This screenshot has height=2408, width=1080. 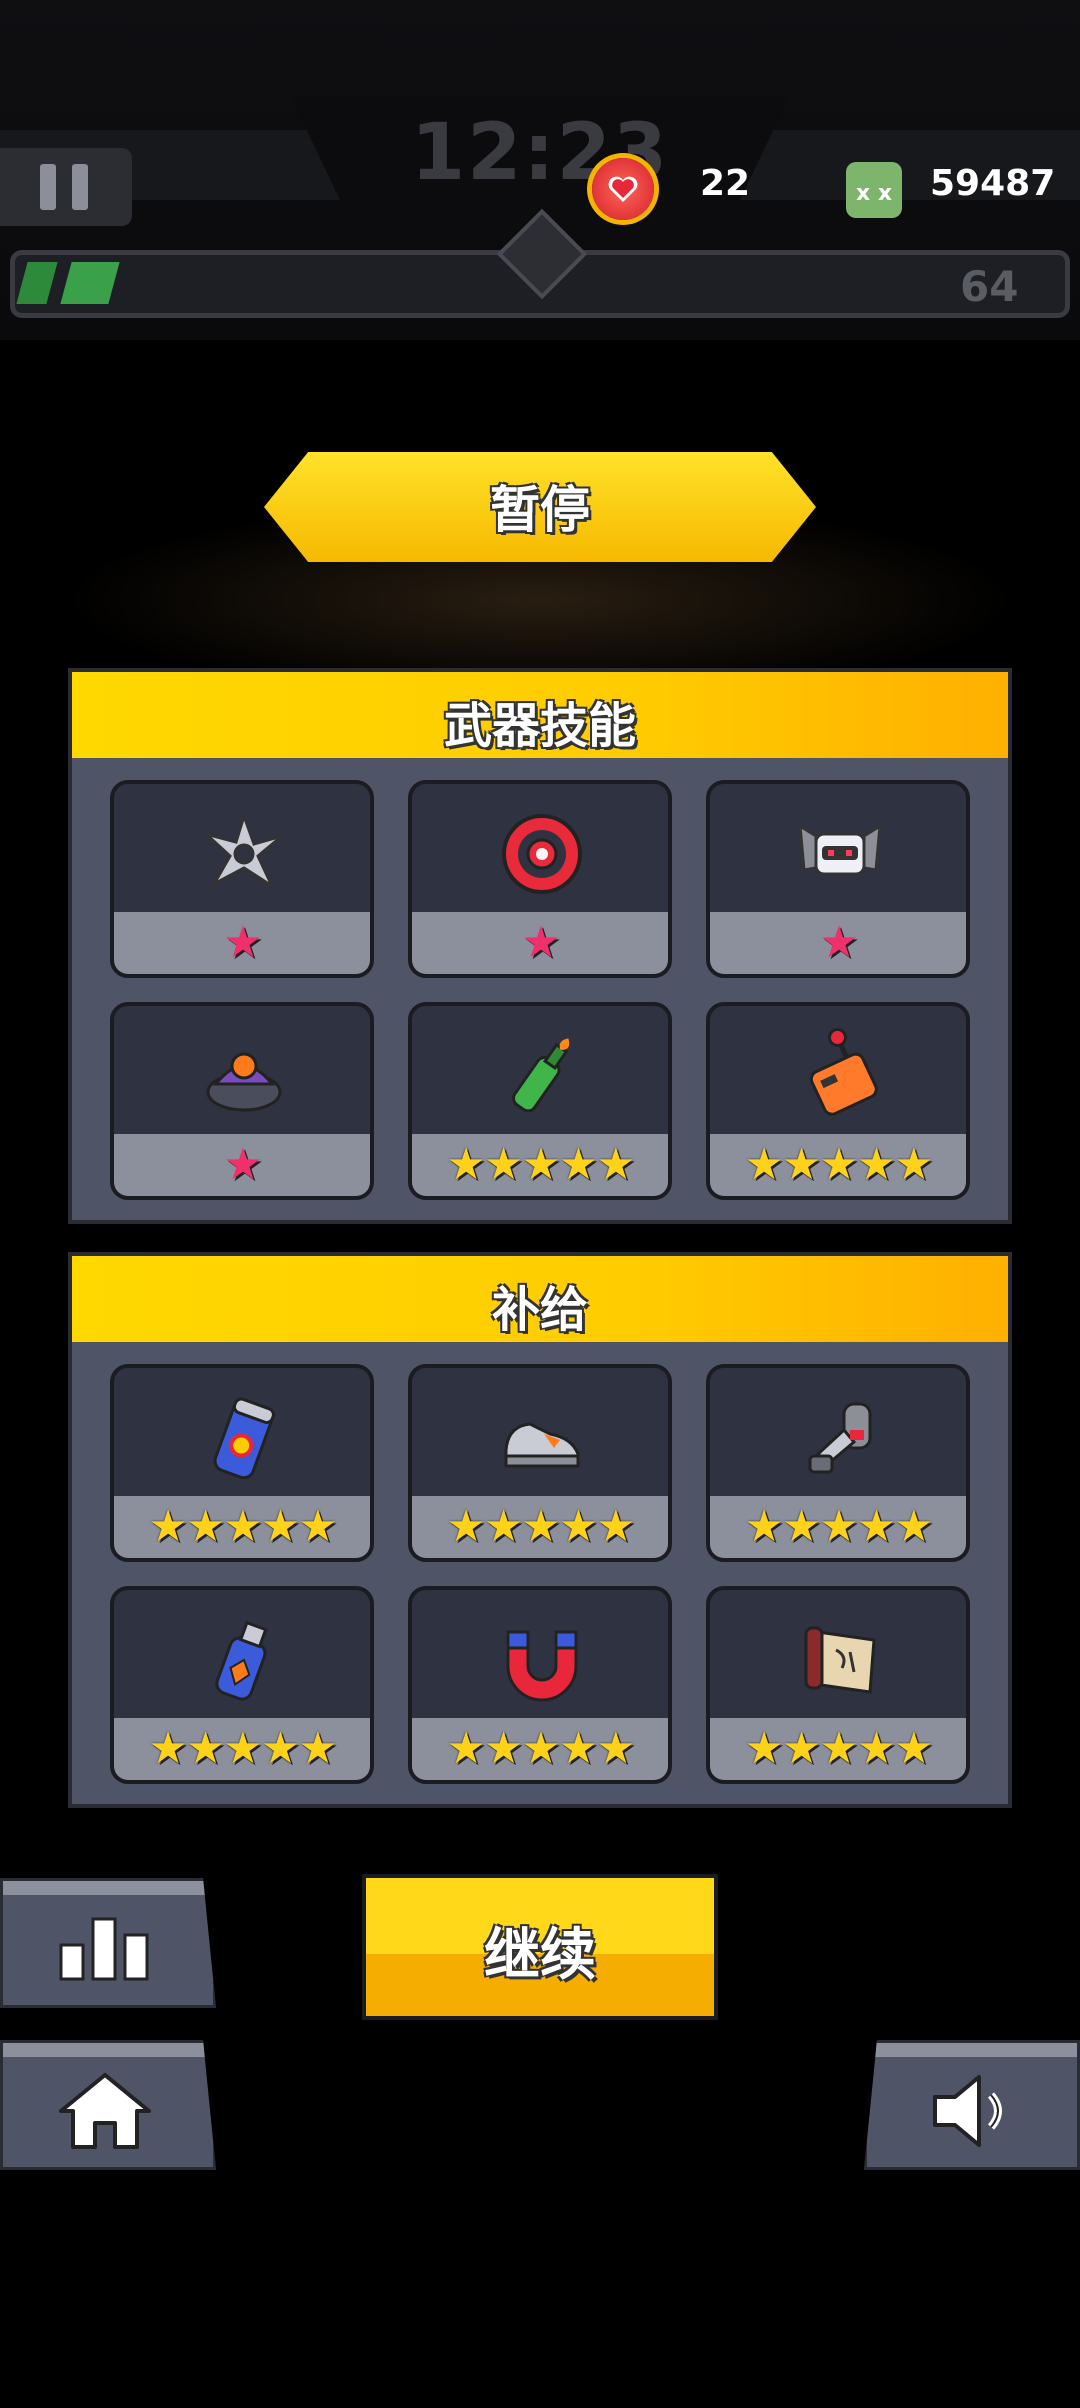 I want to click on zombie-kill-icon: x x, so click(x=874, y=190).